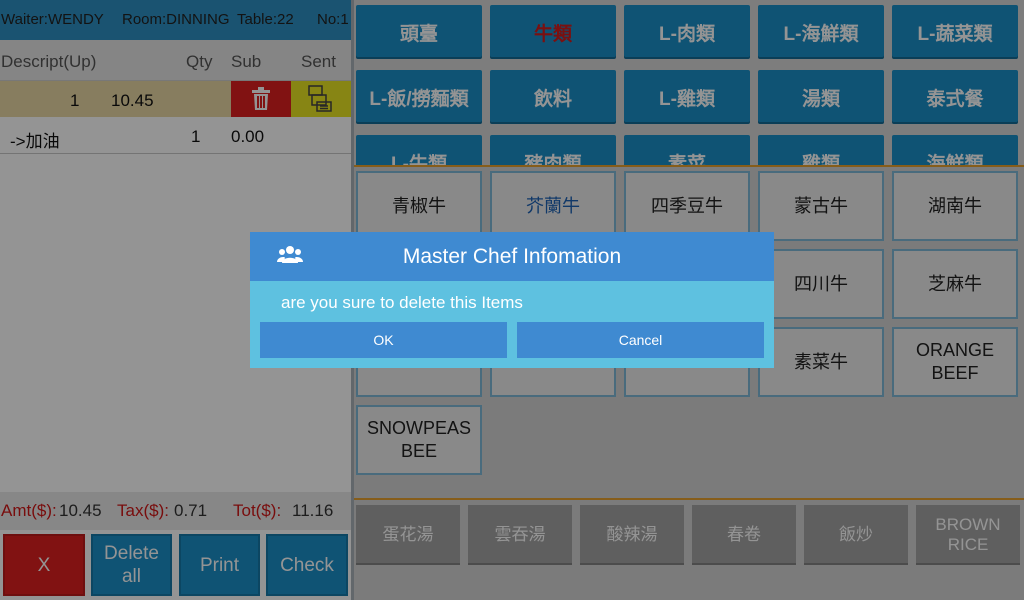 This screenshot has height=600, width=1024. Describe the element at coordinates (640, 340) in the screenshot. I see `cancel-button: Cancel` at that location.